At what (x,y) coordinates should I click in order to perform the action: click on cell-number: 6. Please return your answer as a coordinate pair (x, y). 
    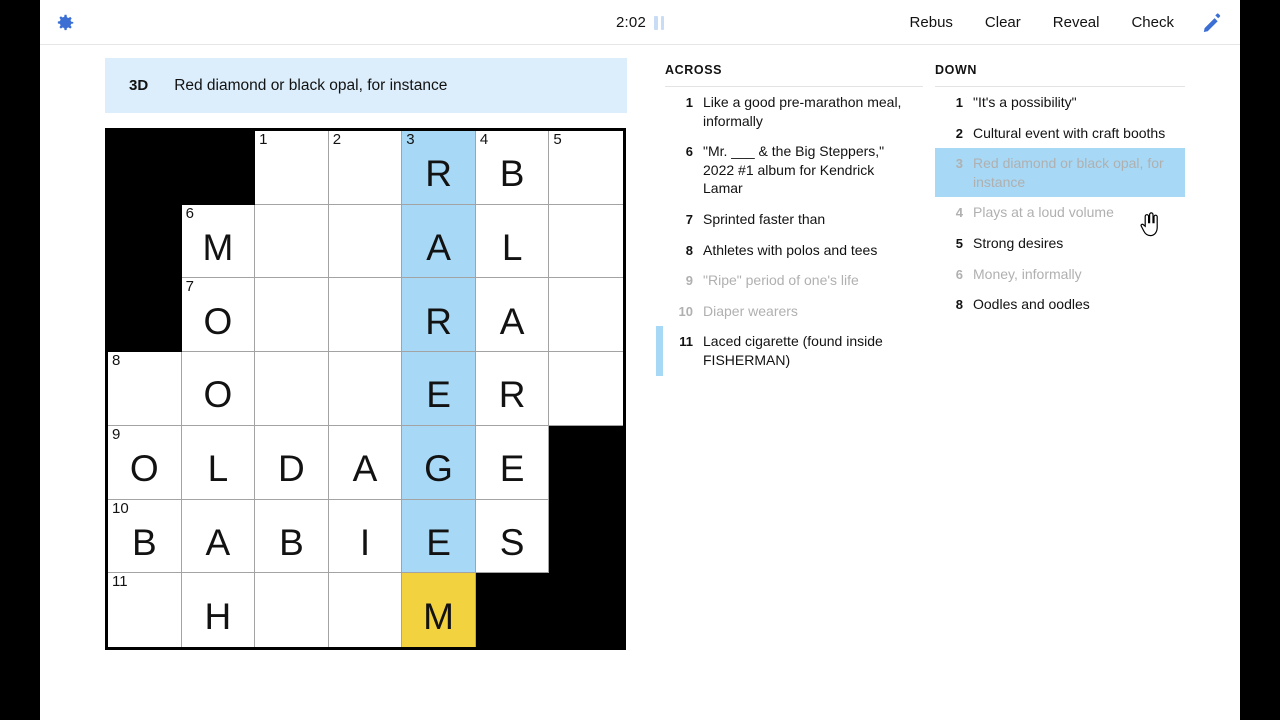
    Looking at the image, I should click on (189, 213).